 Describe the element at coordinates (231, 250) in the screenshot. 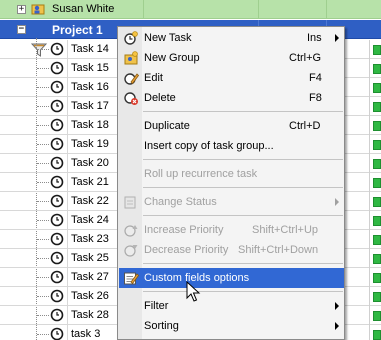

I see `menu-item-decrease-priority: Decrease Priority Shift+Ctrl+Down` at that location.